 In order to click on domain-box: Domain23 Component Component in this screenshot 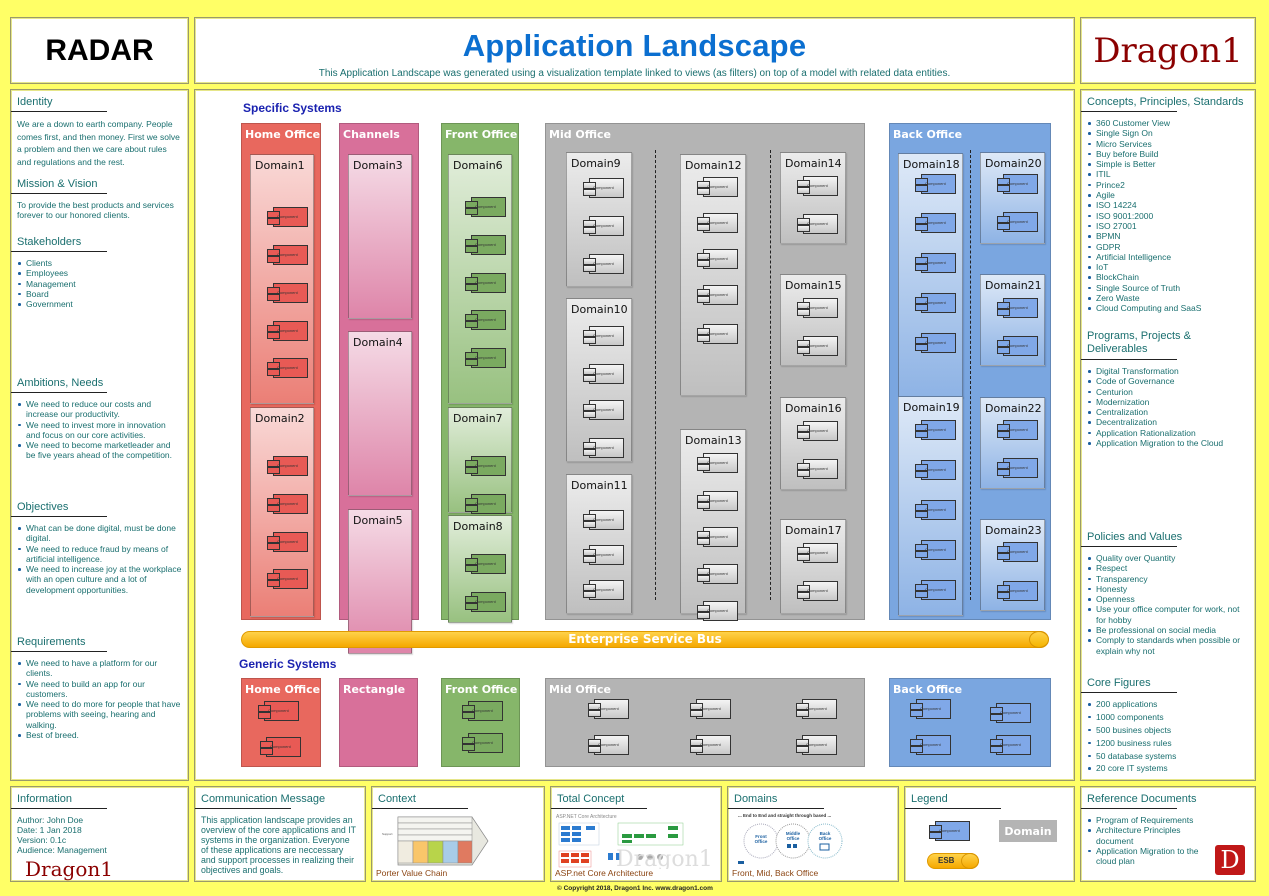, I will do `click(1012, 565)`.